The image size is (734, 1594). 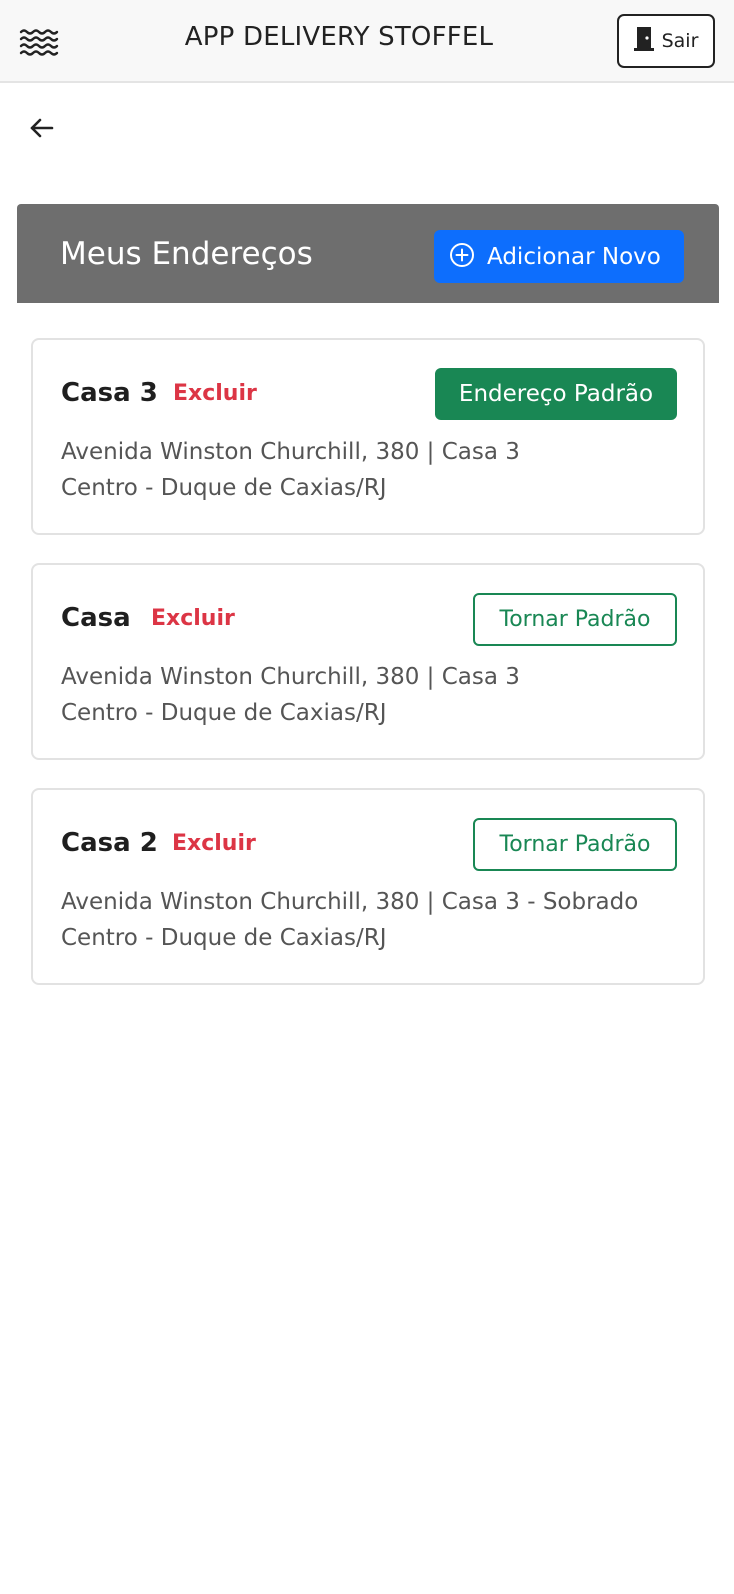 I want to click on plus-circle-icon, so click(x=462, y=257).